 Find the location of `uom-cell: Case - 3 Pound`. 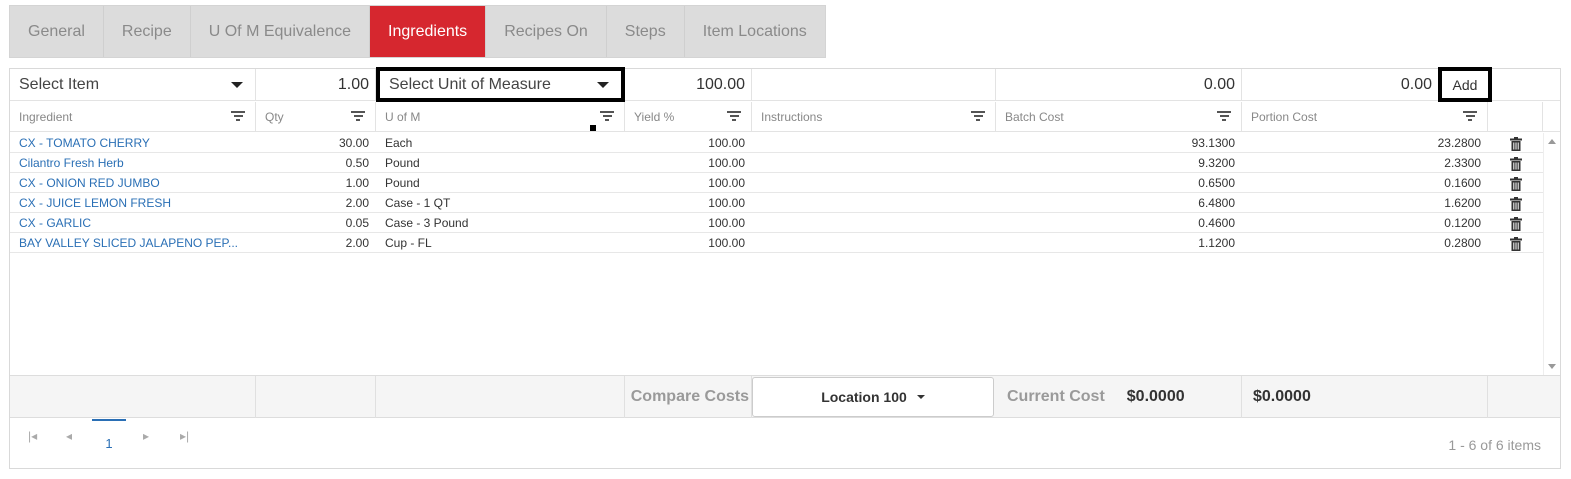

uom-cell: Case - 3 Pound is located at coordinates (427, 223).